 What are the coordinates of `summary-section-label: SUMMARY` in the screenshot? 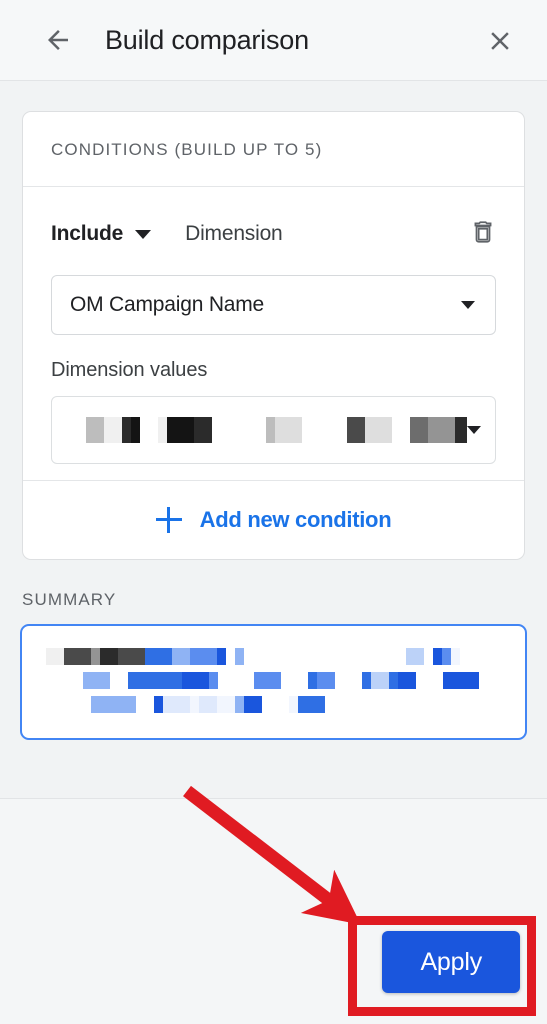 It's located at (69, 599).